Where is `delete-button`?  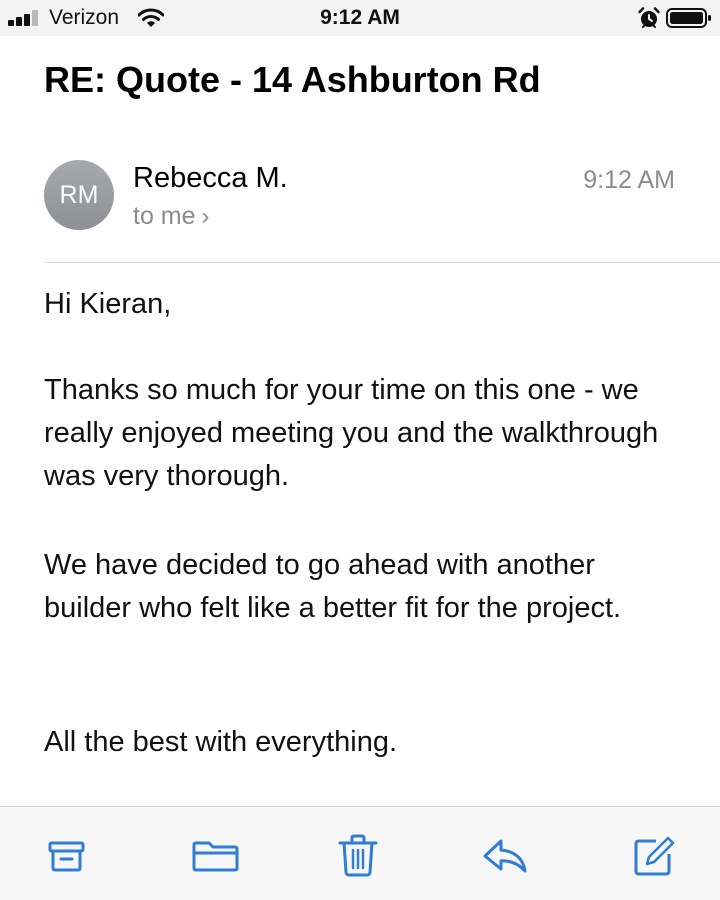
delete-button is located at coordinates (358, 855).